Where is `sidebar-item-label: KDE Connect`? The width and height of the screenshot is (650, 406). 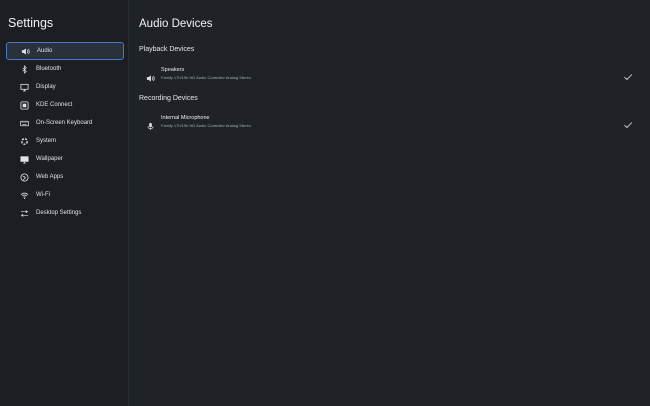
sidebar-item-label: KDE Connect is located at coordinates (54, 105).